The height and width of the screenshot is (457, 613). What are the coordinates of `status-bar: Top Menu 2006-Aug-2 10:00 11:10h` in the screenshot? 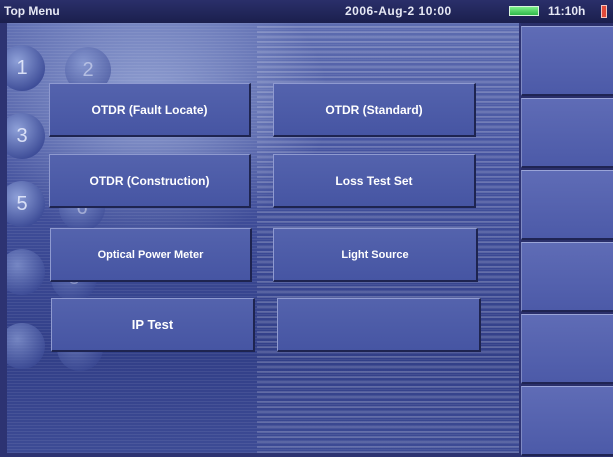 It's located at (306, 11).